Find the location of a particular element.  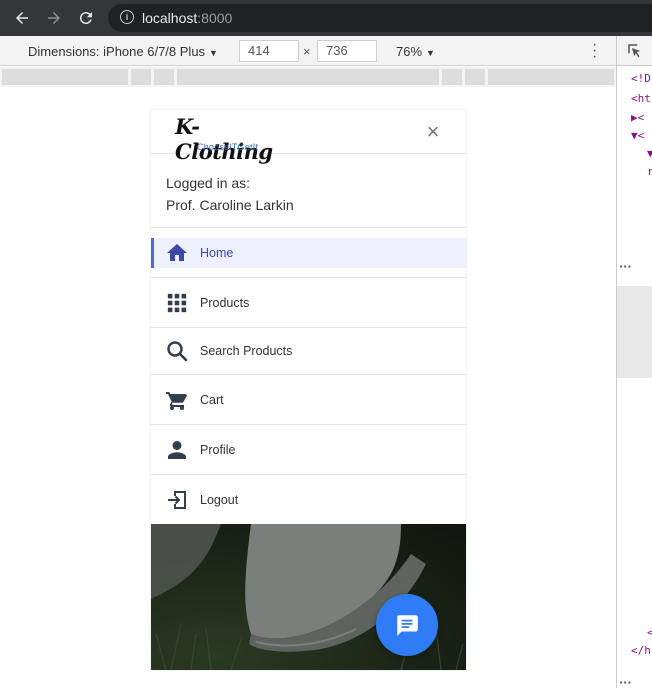

code-line: <!D is located at coordinates (641, 78).